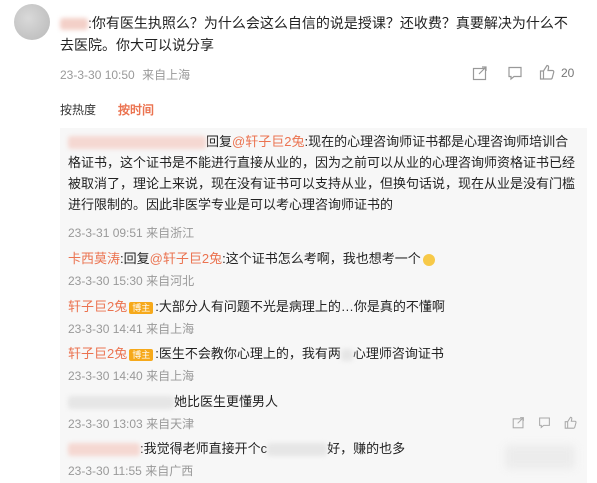  Describe the element at coordinates (131, 471) in the screenshot. I see `reply-meta: 23-3-30 11:55 来自广西` at that location.